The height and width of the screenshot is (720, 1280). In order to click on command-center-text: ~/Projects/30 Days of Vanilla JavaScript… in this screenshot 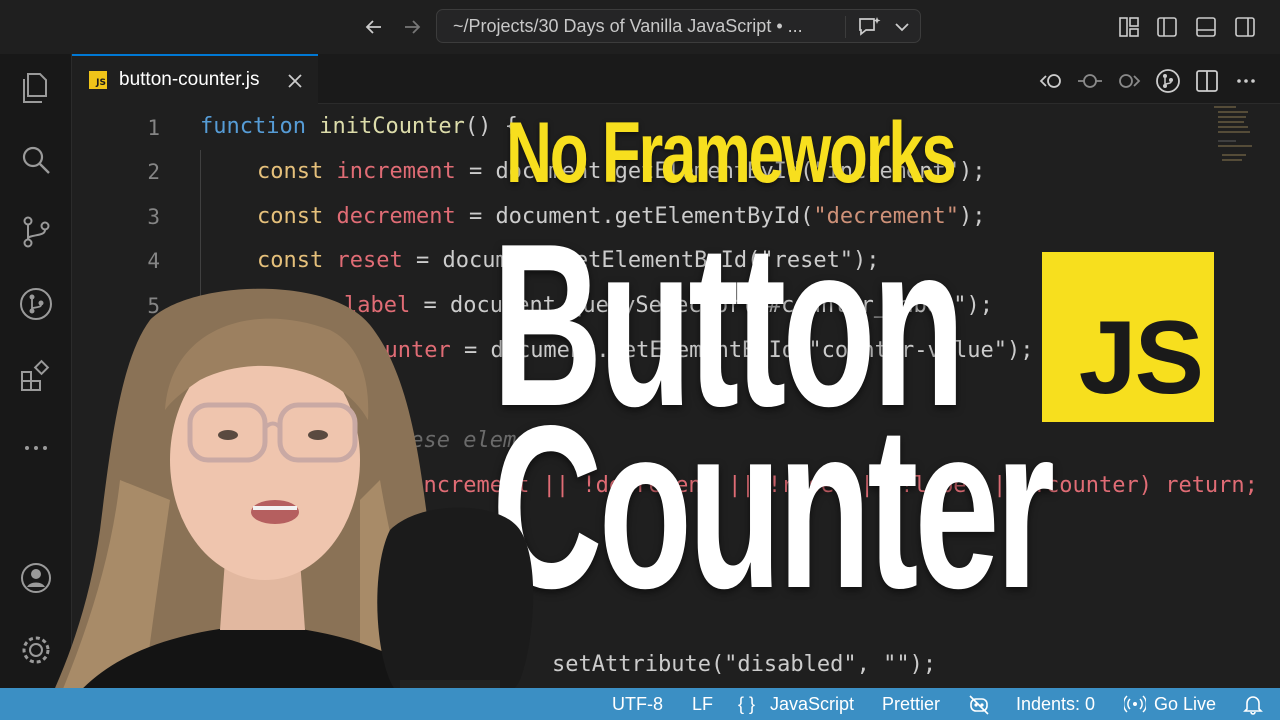, I will do `click(628, 25)`.